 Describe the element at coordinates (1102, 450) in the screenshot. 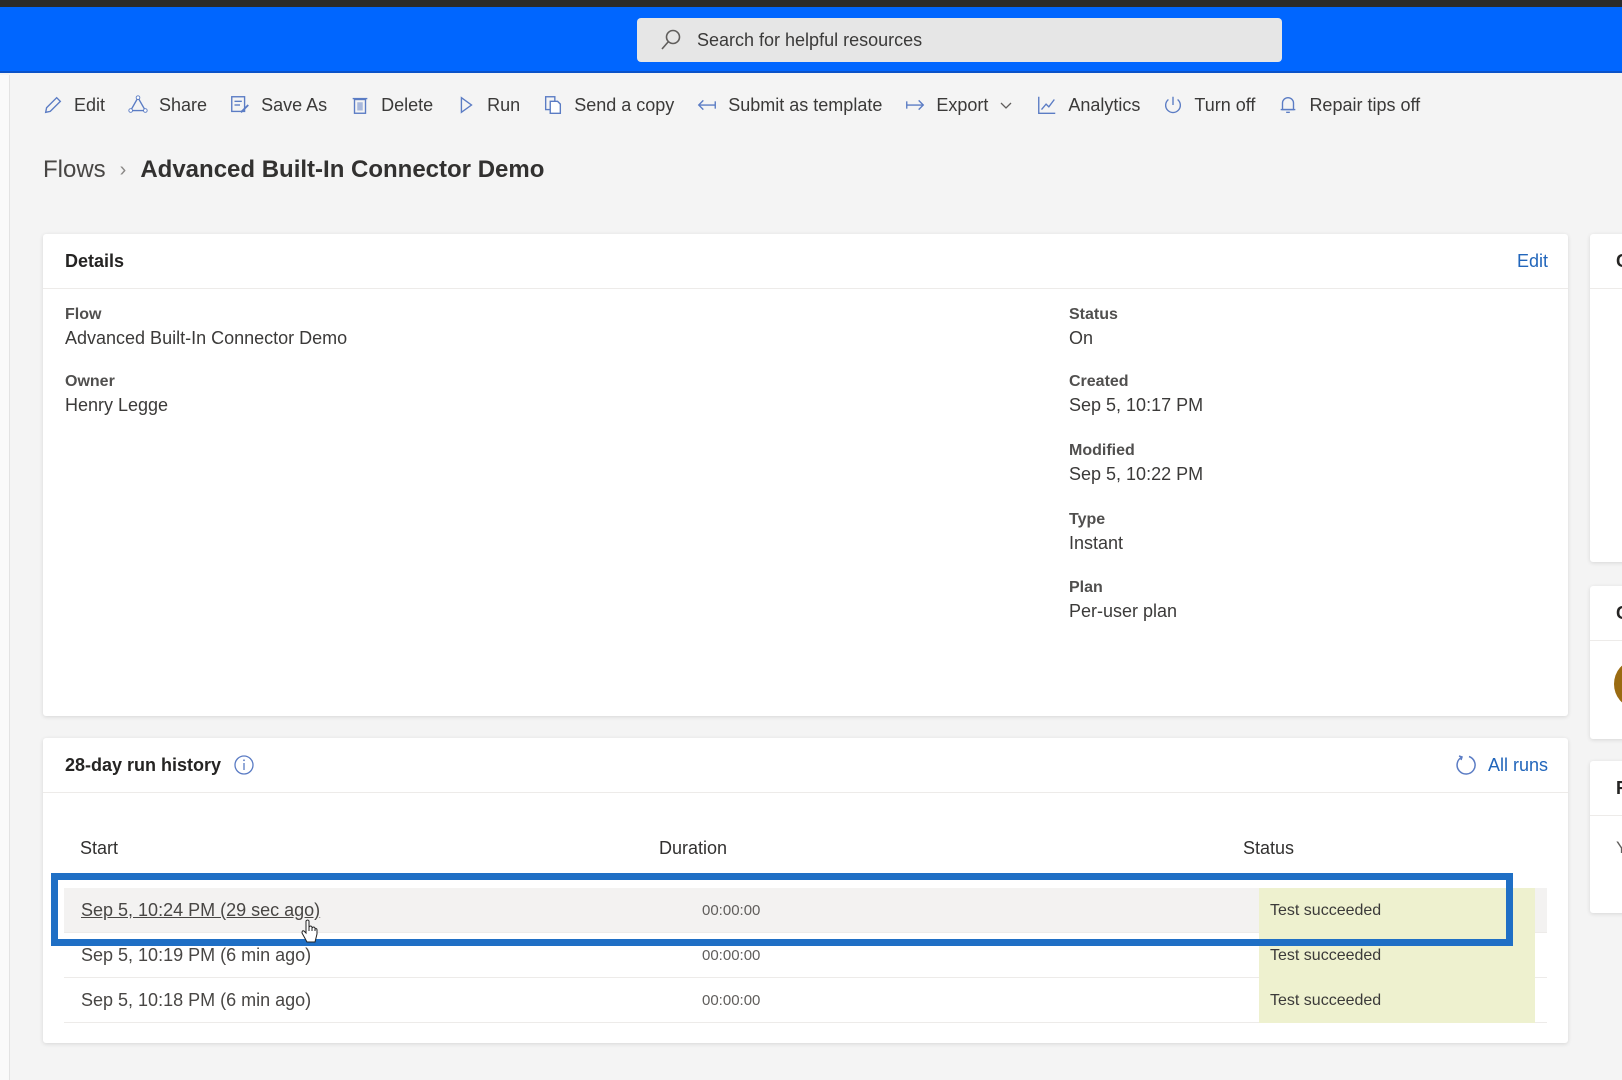

I see `field-label: Modified` at that location.